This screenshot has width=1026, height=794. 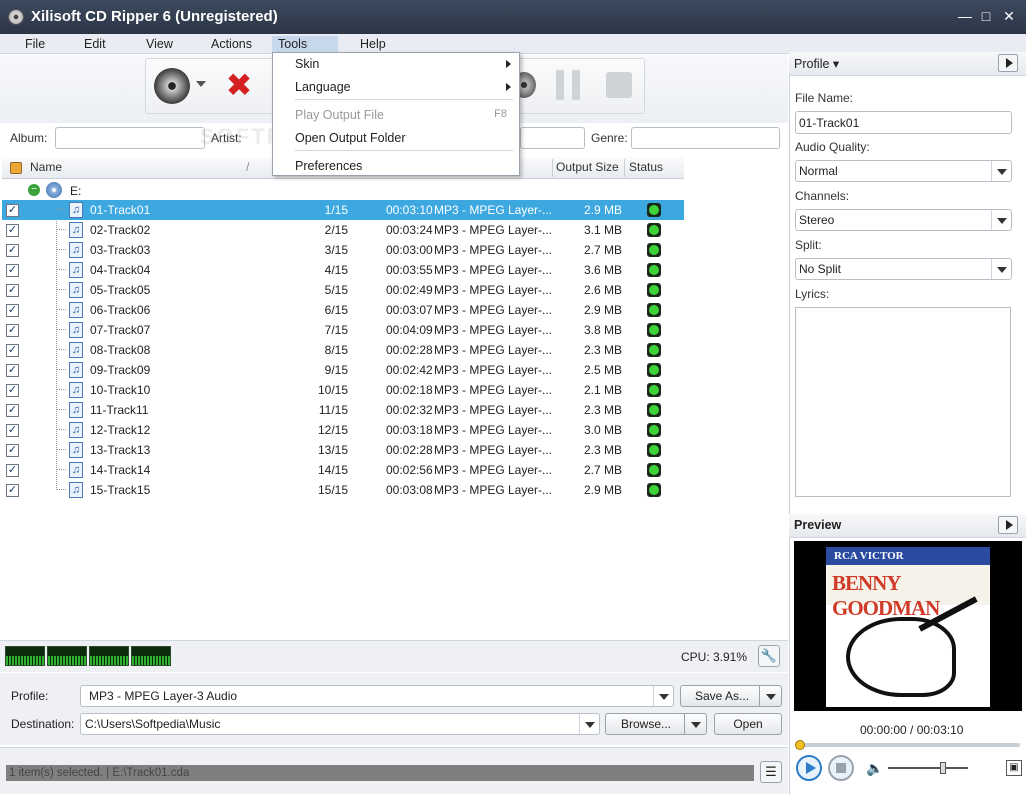 What do you see at coordinates (818, 171) in the screenshot?
I see `audio-quality-value: Normal` at bounding box center [818, 171].